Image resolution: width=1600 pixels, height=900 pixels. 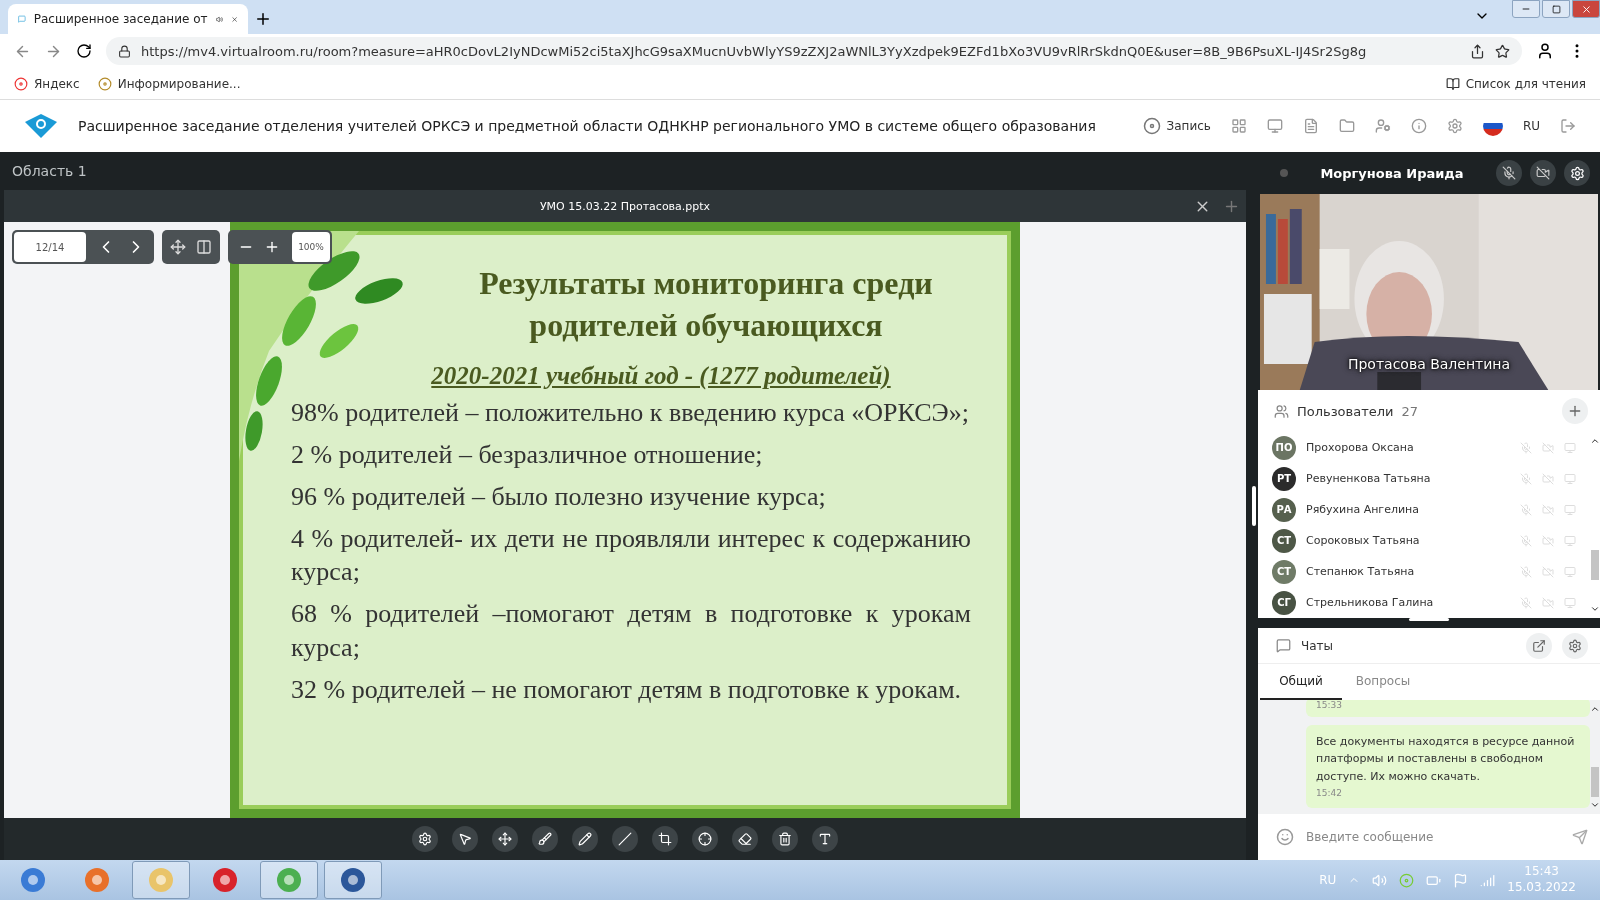 I want to click on text-tool-icon, so click(x=825, y=839).